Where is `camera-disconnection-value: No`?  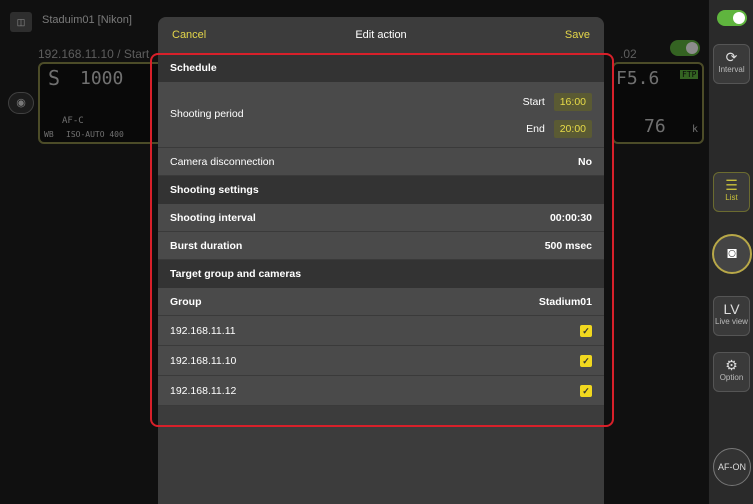 camera-disconnection-value: No is located at coordinates (585, 162).